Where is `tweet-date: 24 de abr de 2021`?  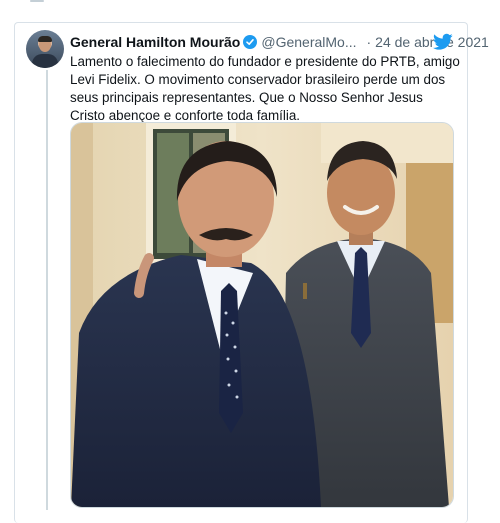 tweet-date: 24 de abr de 2021 is located at coordinates (432, 42).